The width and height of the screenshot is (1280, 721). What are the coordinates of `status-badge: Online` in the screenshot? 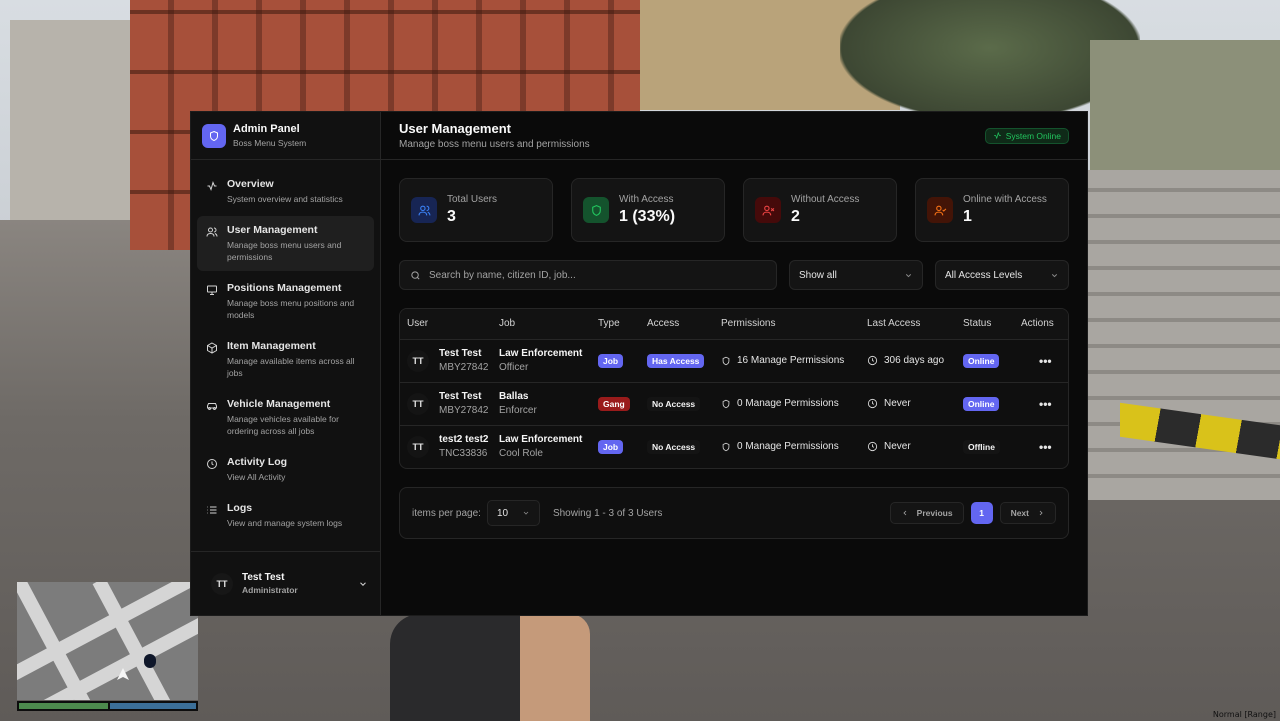 It's located at (981, 360).